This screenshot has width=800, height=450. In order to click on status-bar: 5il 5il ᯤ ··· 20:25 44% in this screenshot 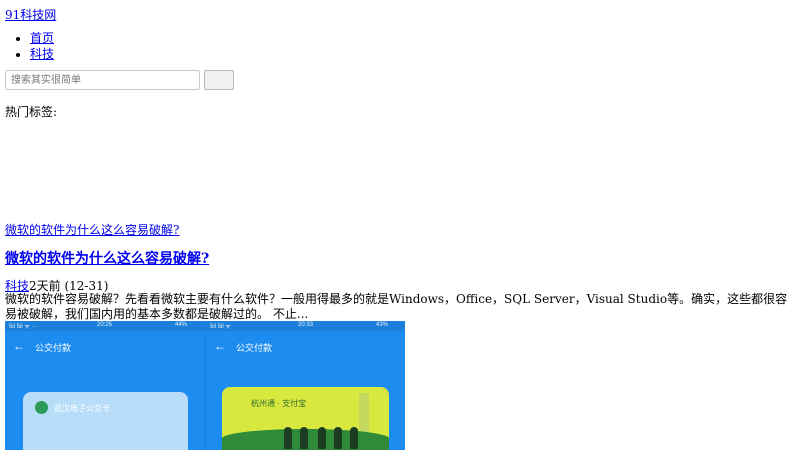, I will do `click(104, 326)`.